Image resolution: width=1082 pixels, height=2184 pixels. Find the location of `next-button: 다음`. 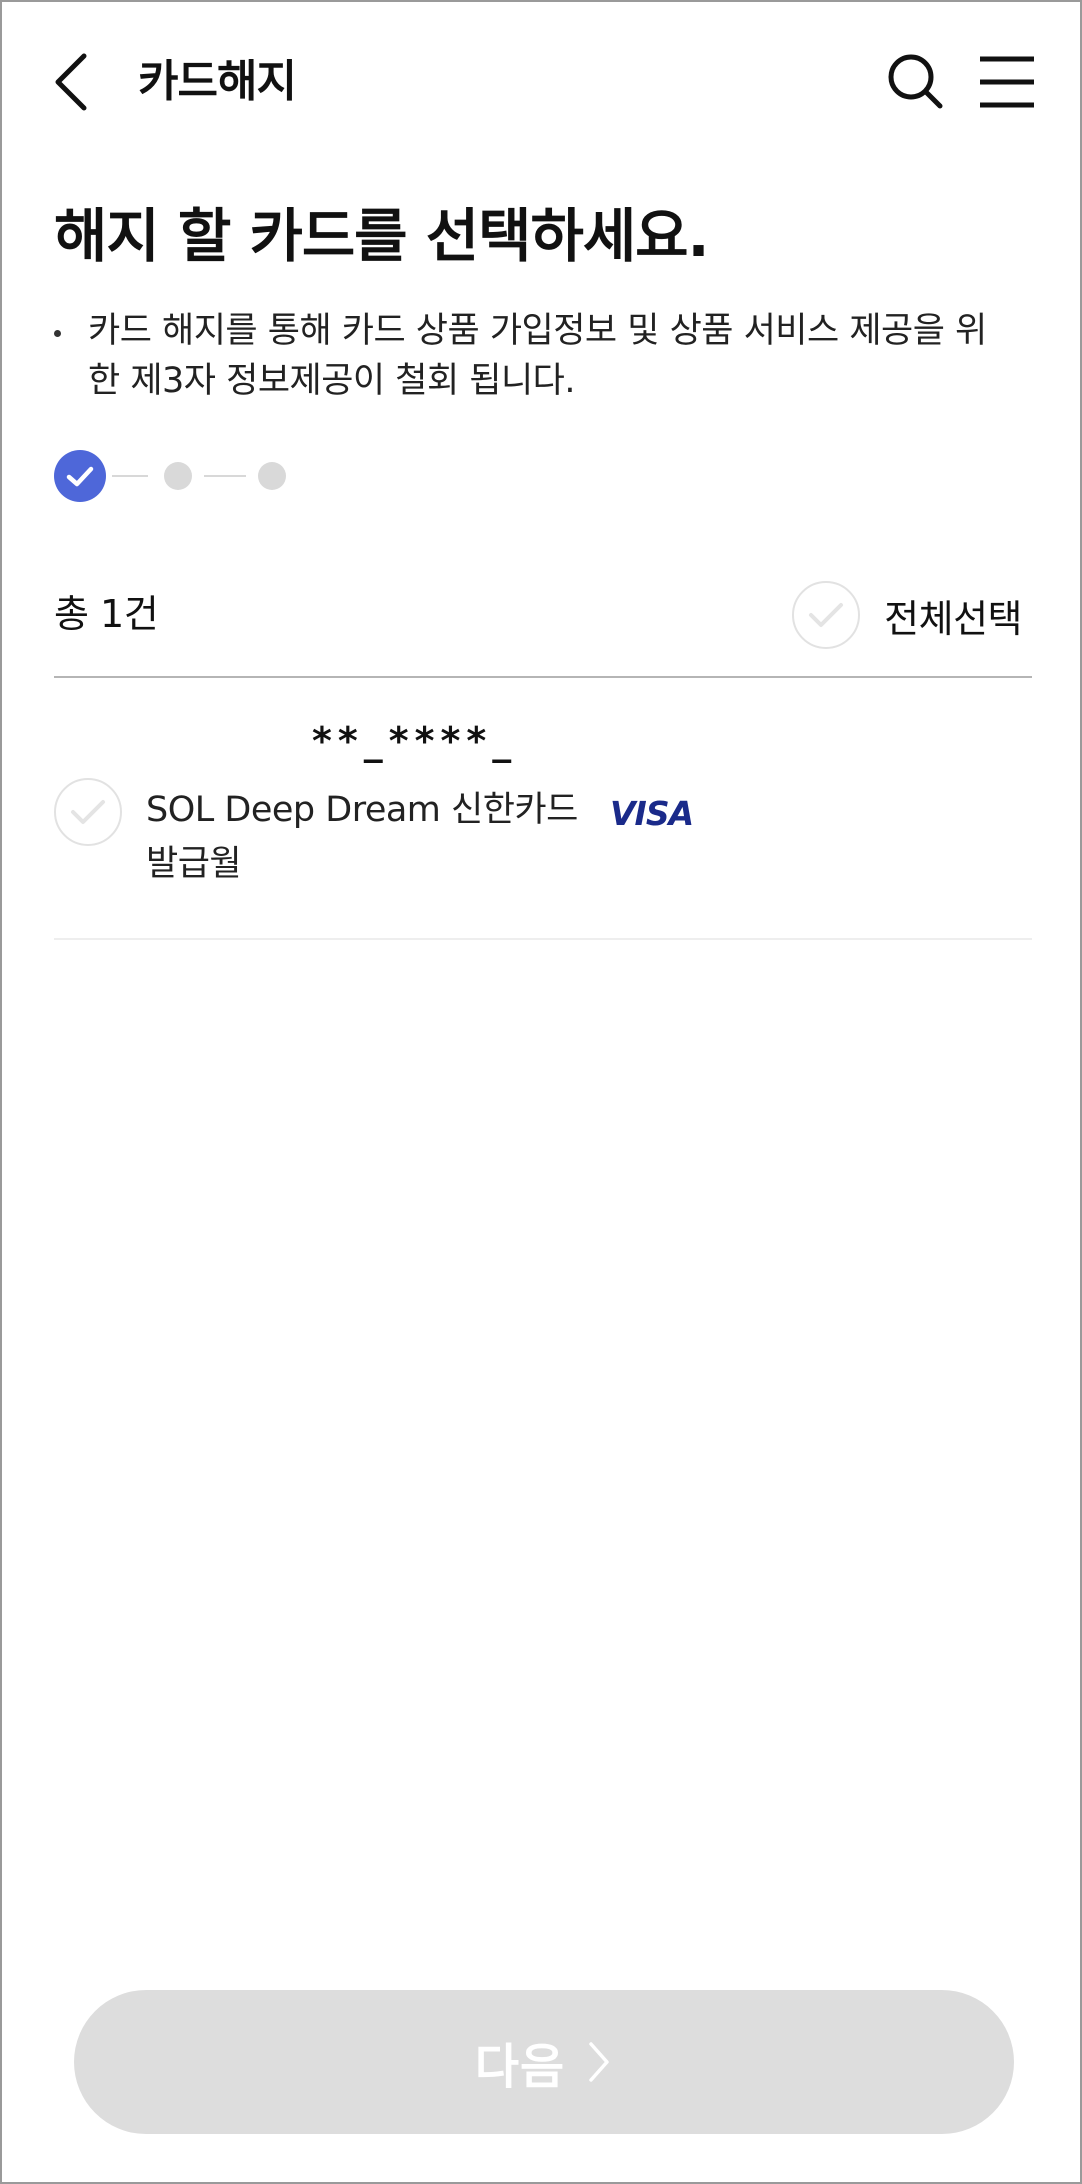

next-button: 다음 is located at coordinates (544, 2062).